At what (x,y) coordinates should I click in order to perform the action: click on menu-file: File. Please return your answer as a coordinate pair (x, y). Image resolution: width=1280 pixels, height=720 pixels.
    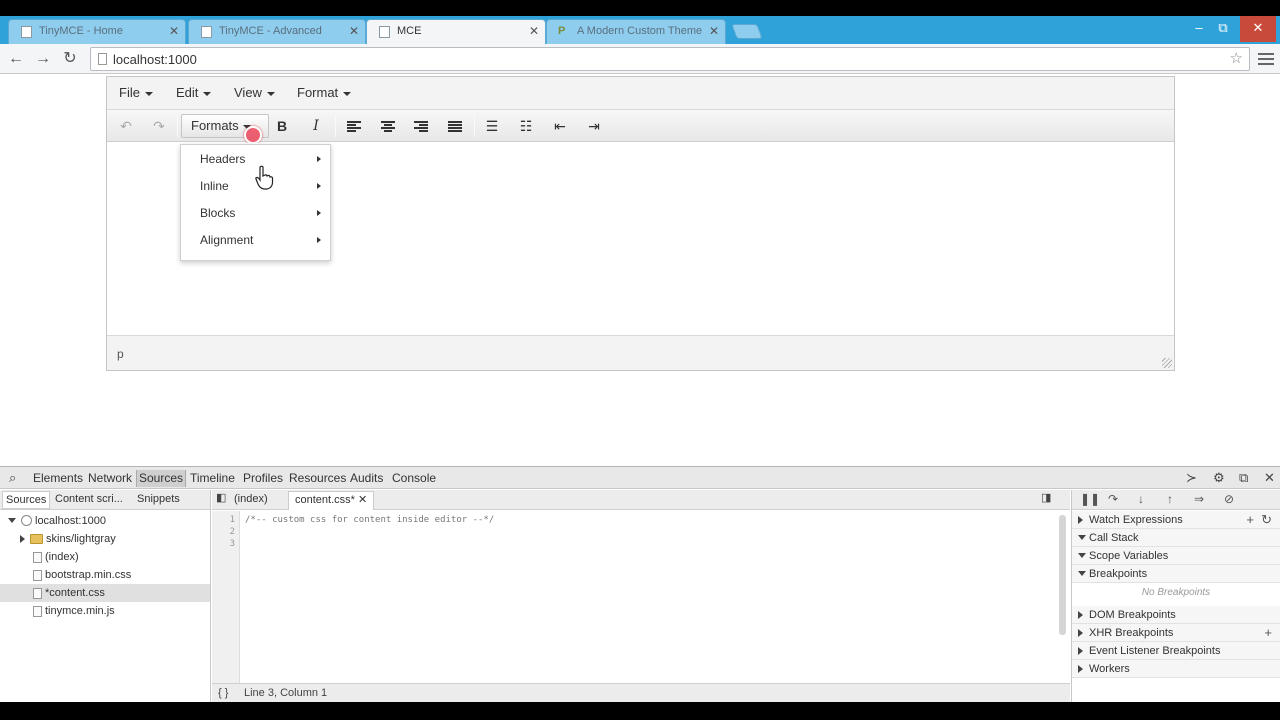
    Looking at the image, I should click on (136, 92).